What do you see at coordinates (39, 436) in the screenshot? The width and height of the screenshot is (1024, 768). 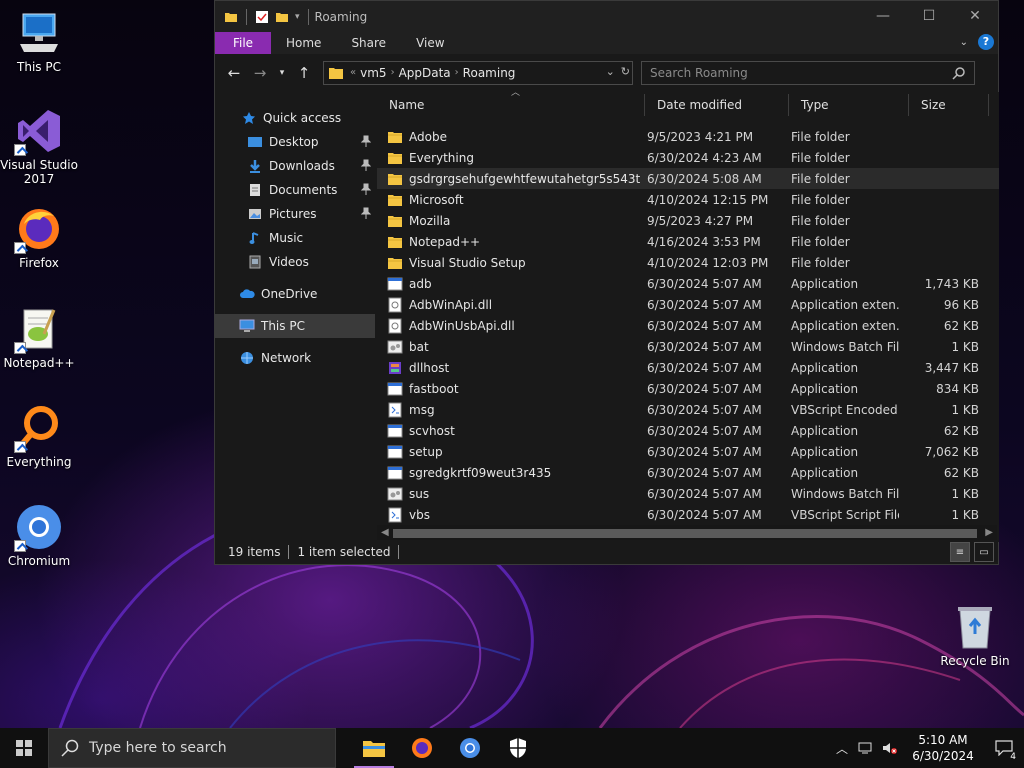 I see `desktop-icon-everything: Everything` at bounding box center [39, 436].